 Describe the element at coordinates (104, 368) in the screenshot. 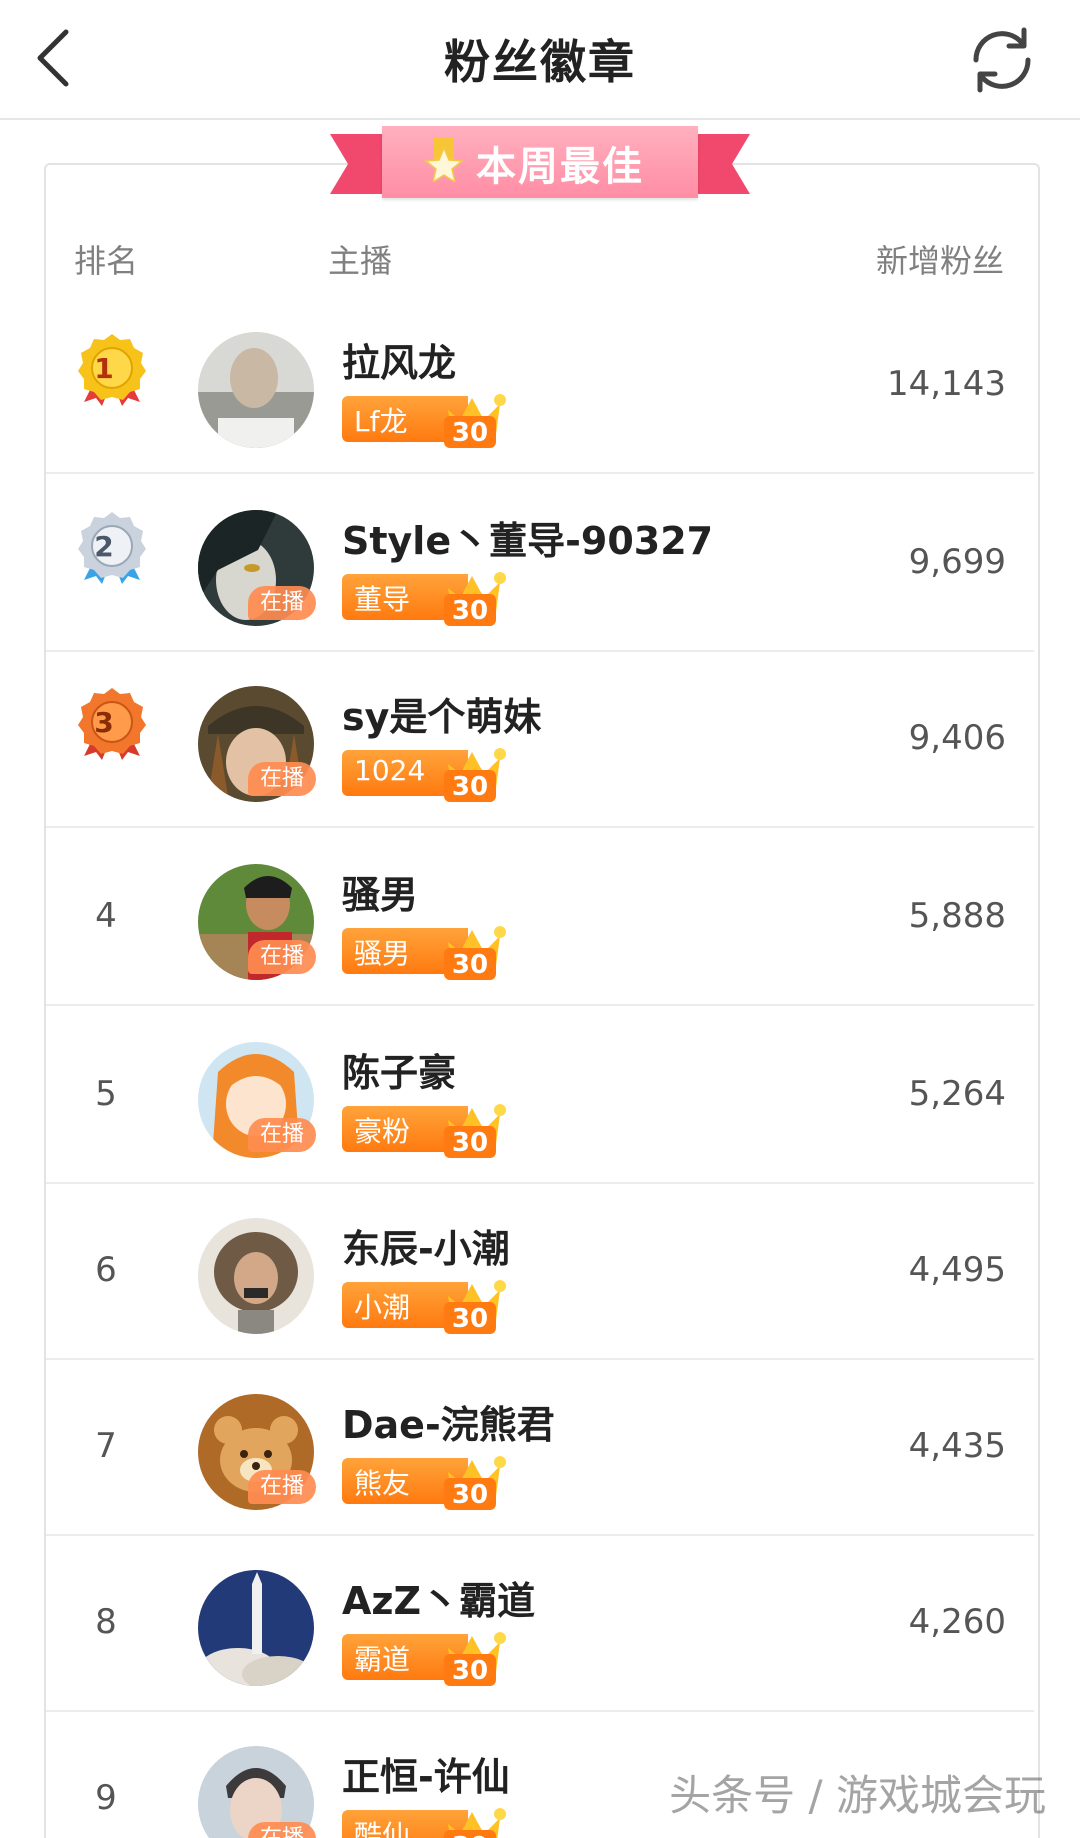

I see `rank-number: 1` at that location.